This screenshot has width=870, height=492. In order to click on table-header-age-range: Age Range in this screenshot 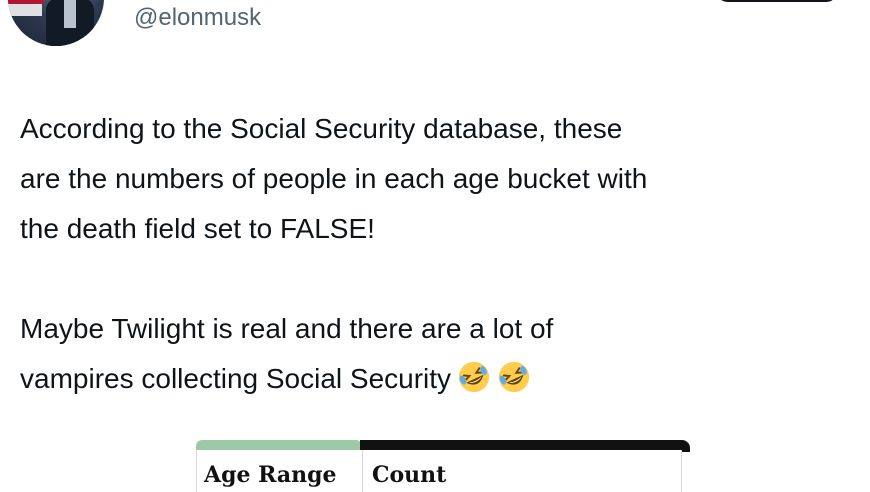, I will do `click(270, 475)`.